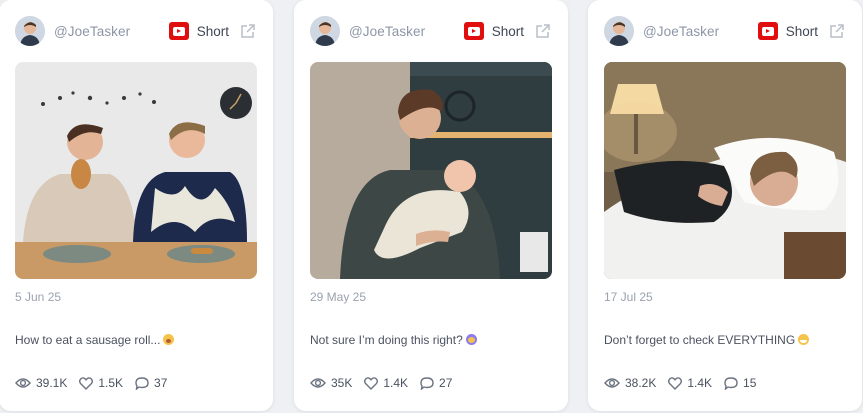 The image size is (863, 413). Describe the element at coordinates (641, 383) in the screenshot. I see `views-count: 38.2K` at that location.